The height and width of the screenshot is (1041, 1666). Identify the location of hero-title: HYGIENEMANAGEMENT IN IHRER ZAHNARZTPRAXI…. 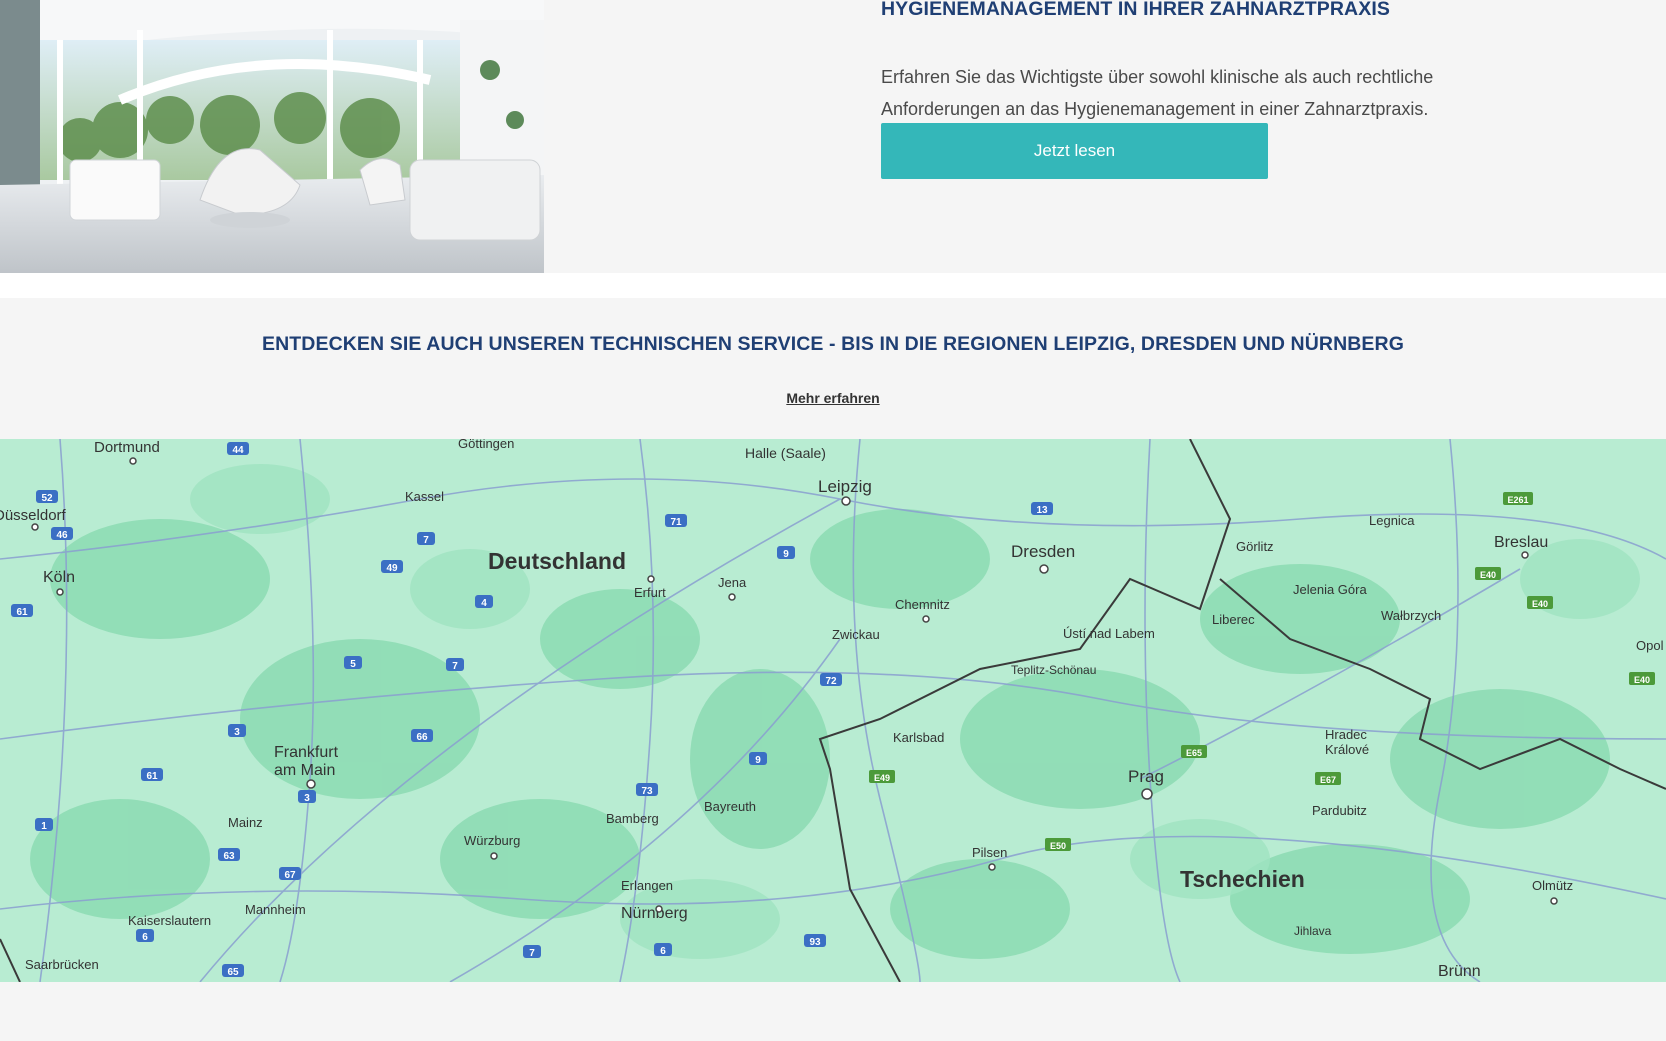
(1135, 10).